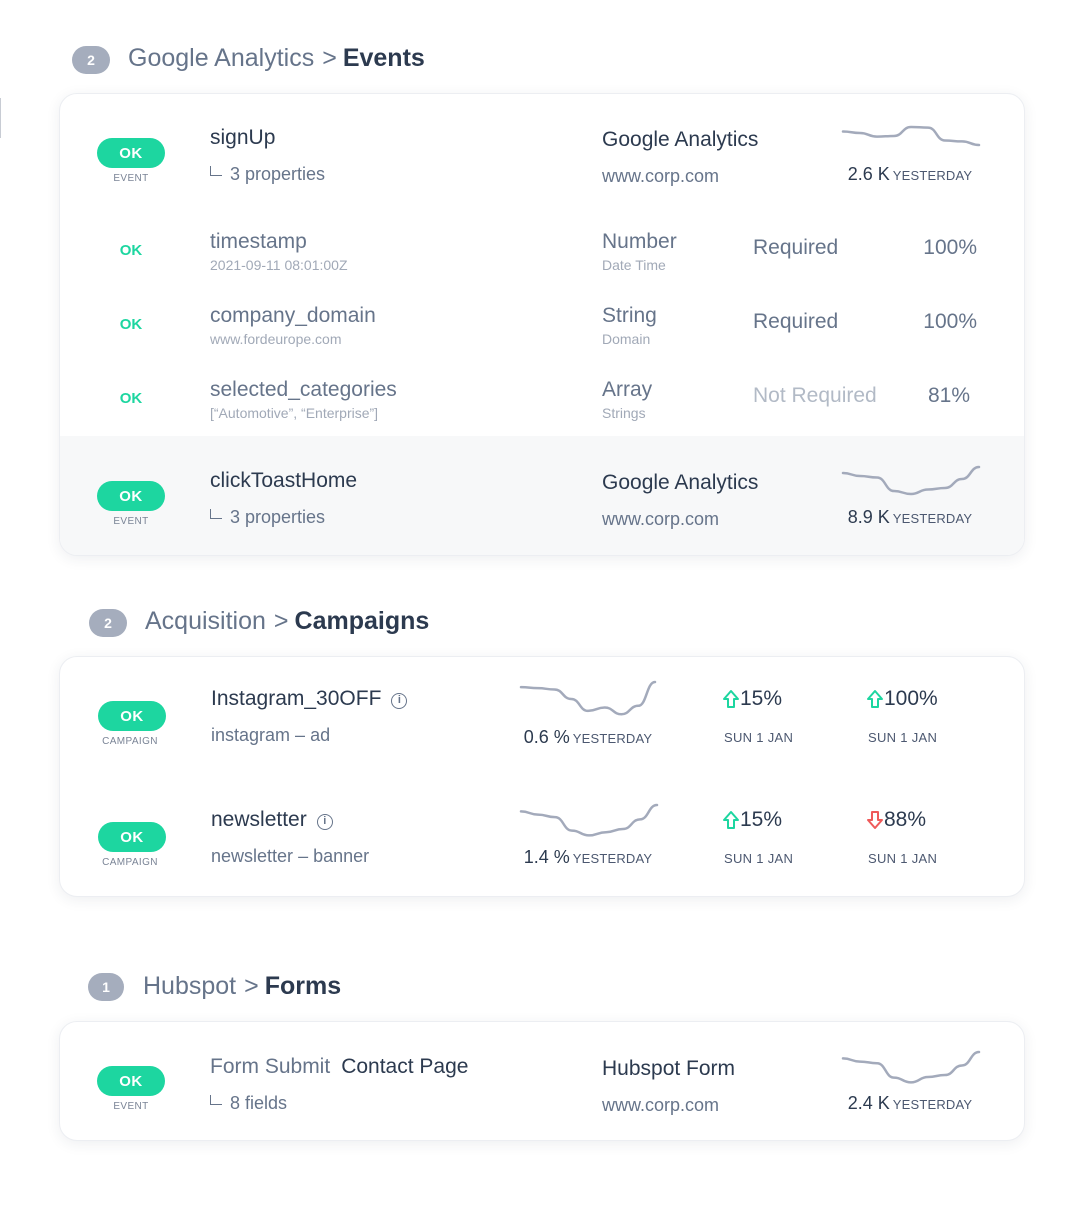  Describe the element at coordinates (279, 265) in the screenshot. I see `property-example: 2021-09-11 08:01:00Z` at that location.